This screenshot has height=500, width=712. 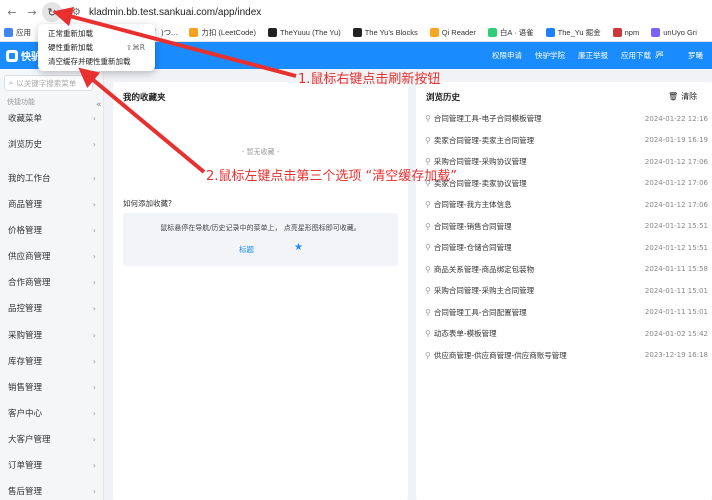 What do you see at coordinates (25, 119) in the screenshot?
I see `sidebar-item-label: 收藏菜单` at bounding box center [25, 119].